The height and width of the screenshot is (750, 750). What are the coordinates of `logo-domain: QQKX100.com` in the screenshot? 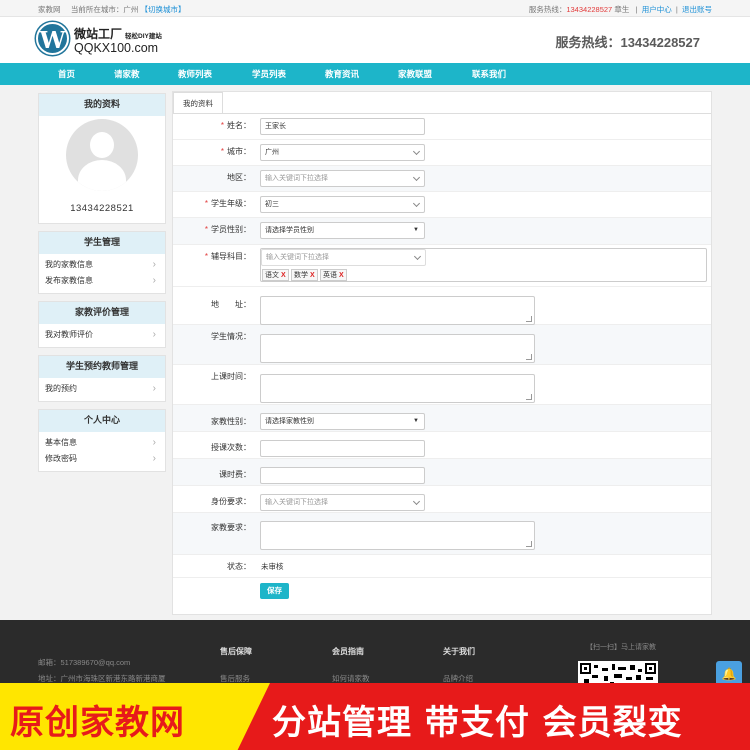 It's located at (116, 48).